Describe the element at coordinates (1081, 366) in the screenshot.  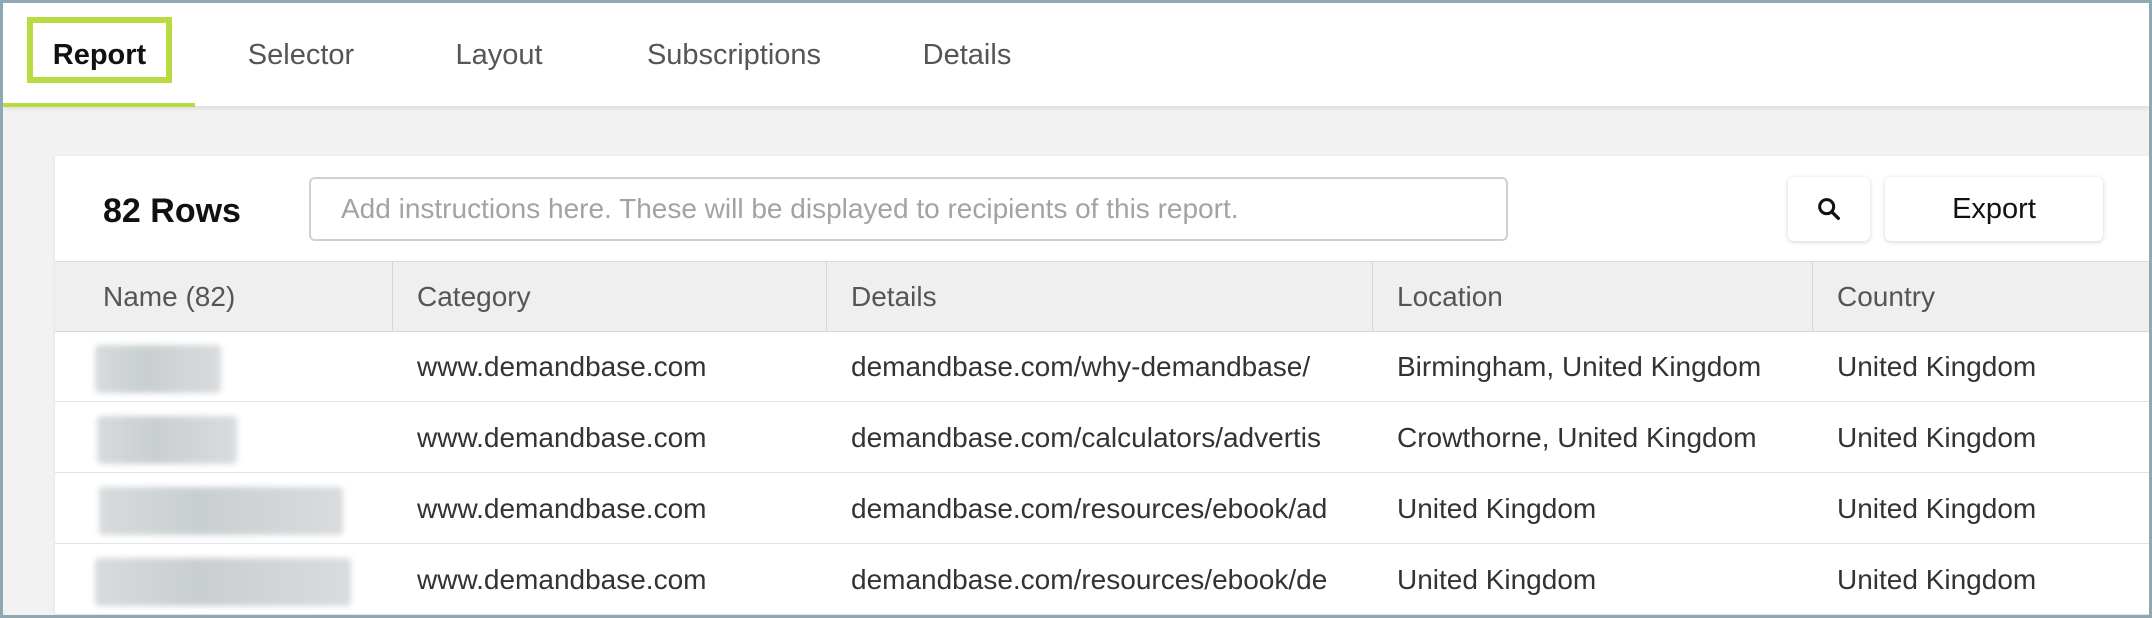
I see `cell-details: demandbase.com/why-demandbase/` at that location.